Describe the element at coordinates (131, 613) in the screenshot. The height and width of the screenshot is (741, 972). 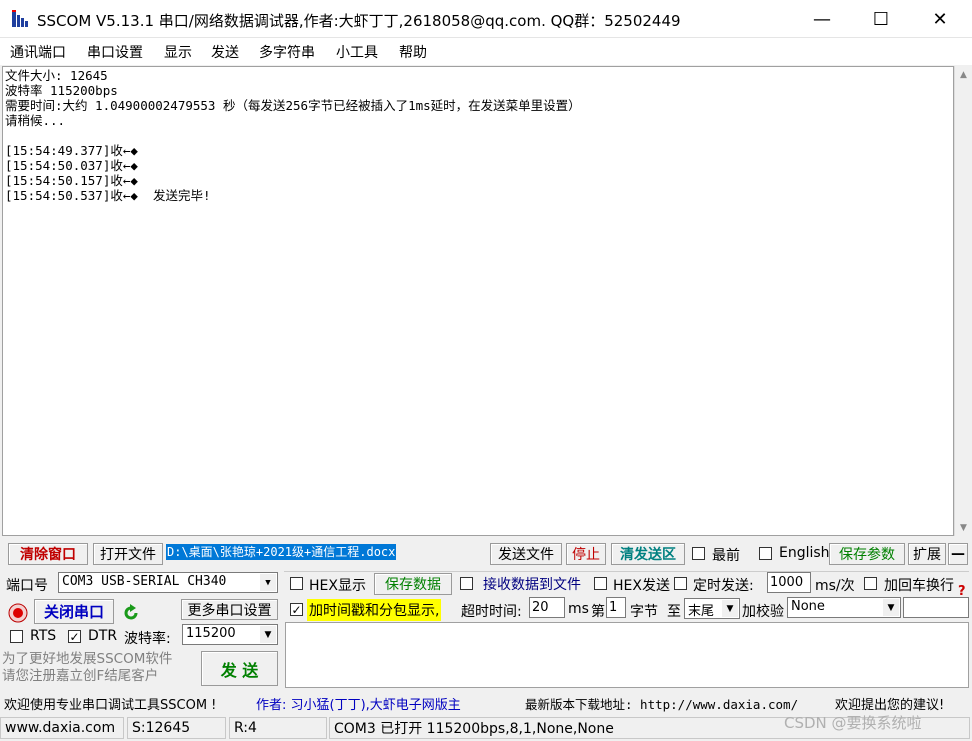
I see `refresh-icon` at that location.